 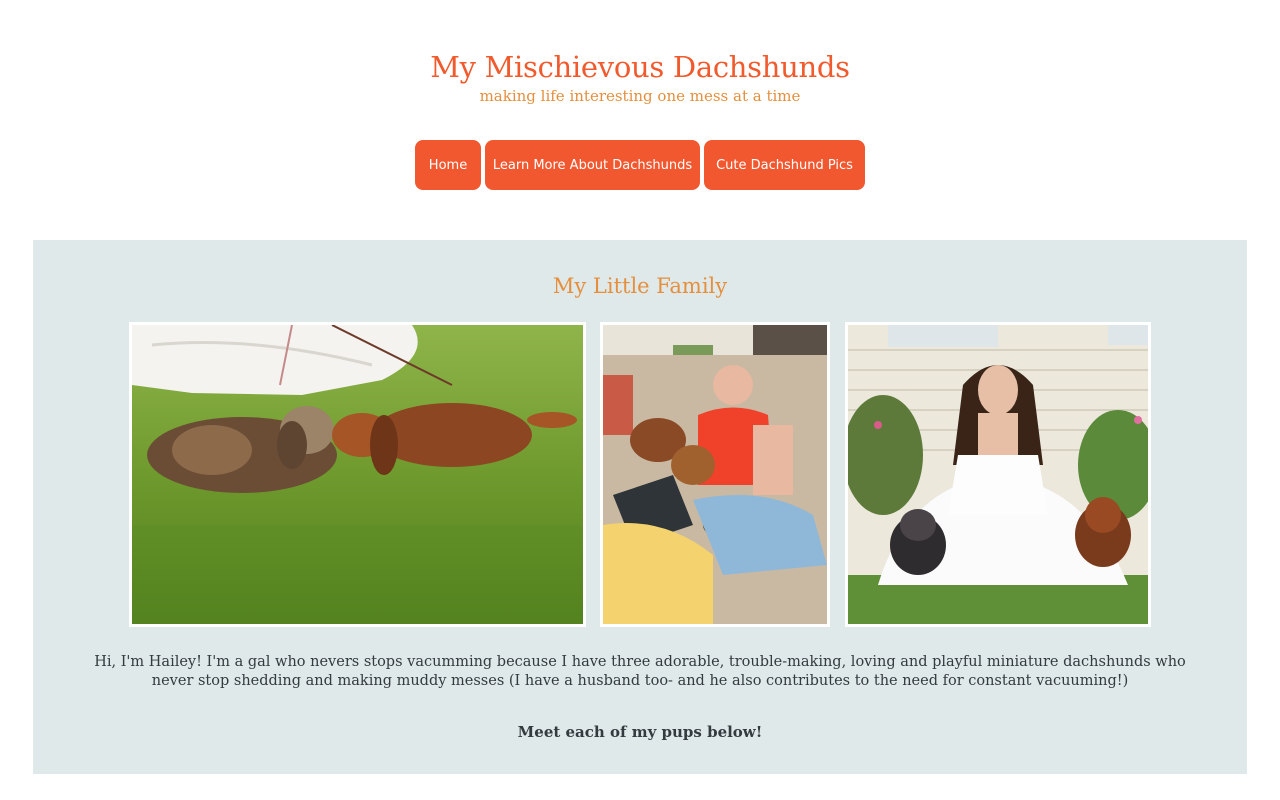 I want to click on family-heading: My Little Family, so click(x=640, y=286).